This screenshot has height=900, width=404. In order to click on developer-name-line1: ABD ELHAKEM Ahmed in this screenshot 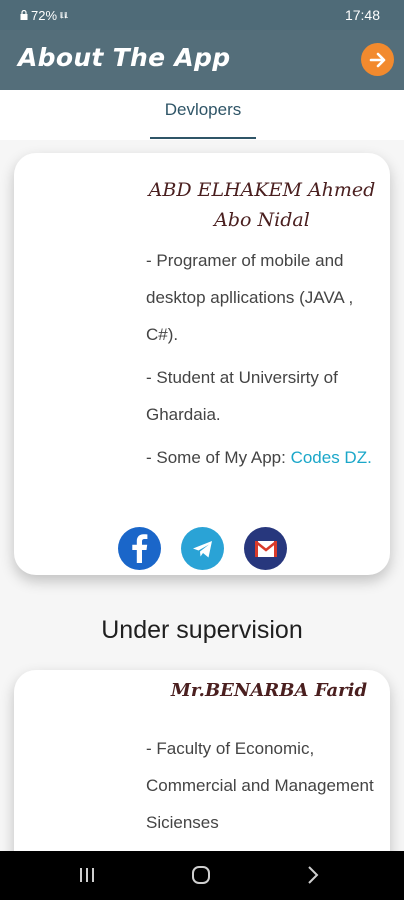, I will do `click(262, 190)`.